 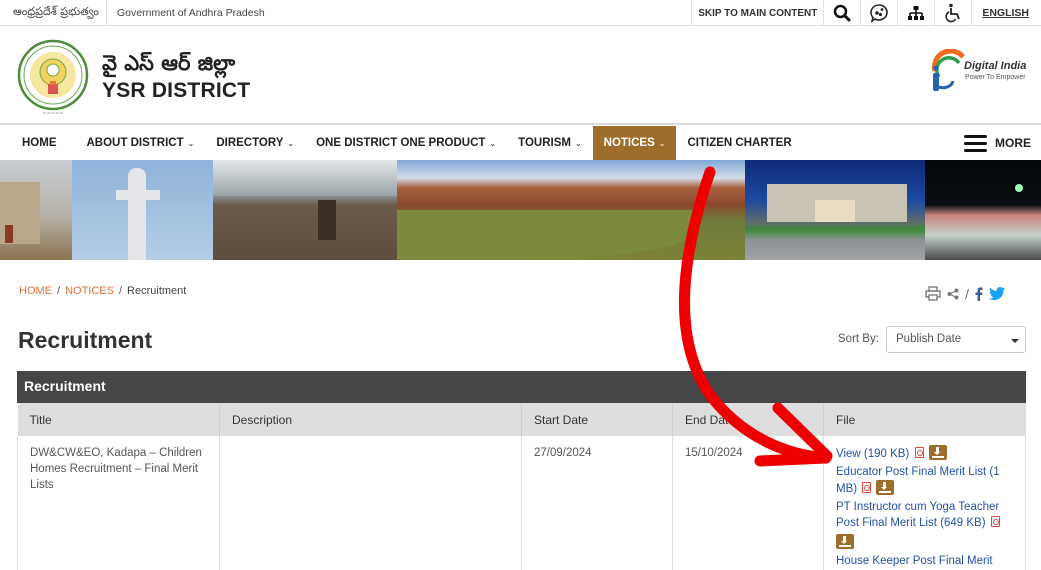 I want to click on breadcrumb-home-link: HOME, so click(x=35, y=291).